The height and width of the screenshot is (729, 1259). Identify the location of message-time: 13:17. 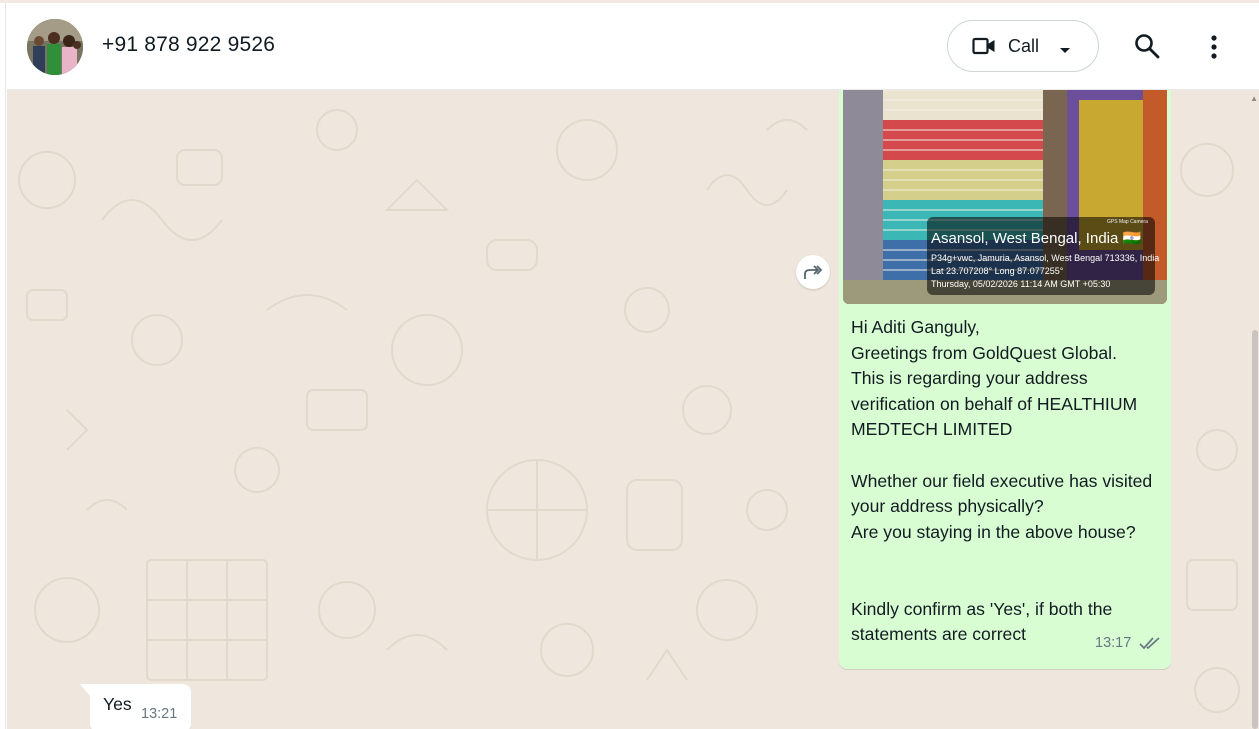
(1113, 643).